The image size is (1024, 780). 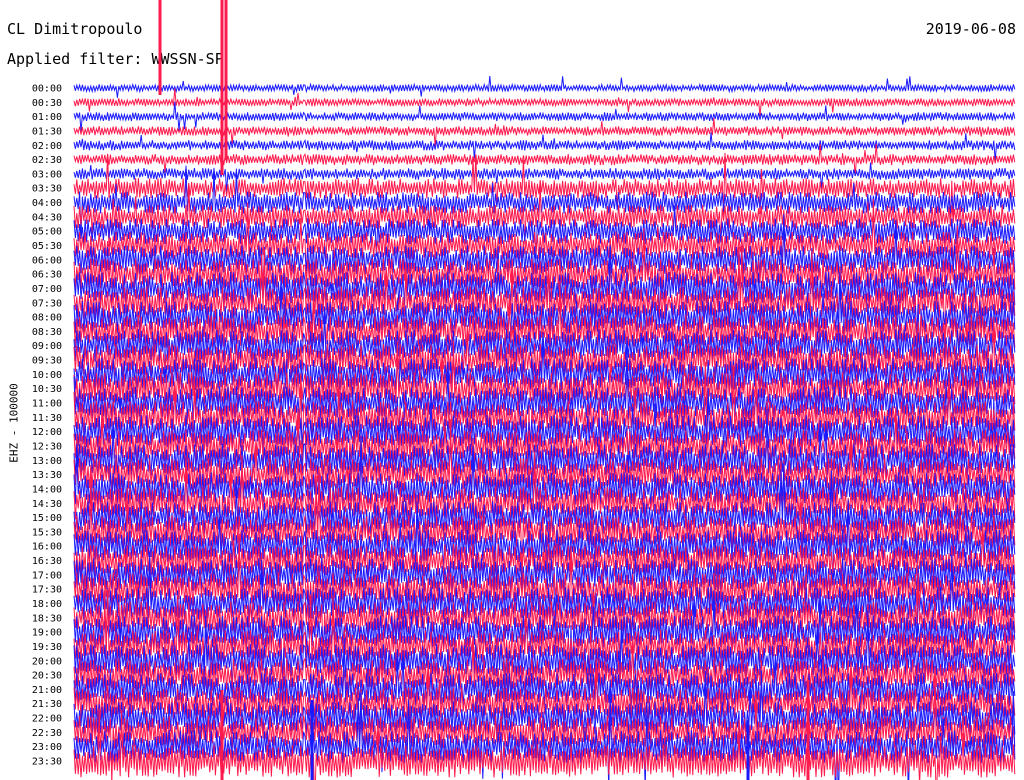 What do you see at coordinates (47, 318) in the screenshot?
I see `time-label: 08:00` at bounding box center [47, 318].